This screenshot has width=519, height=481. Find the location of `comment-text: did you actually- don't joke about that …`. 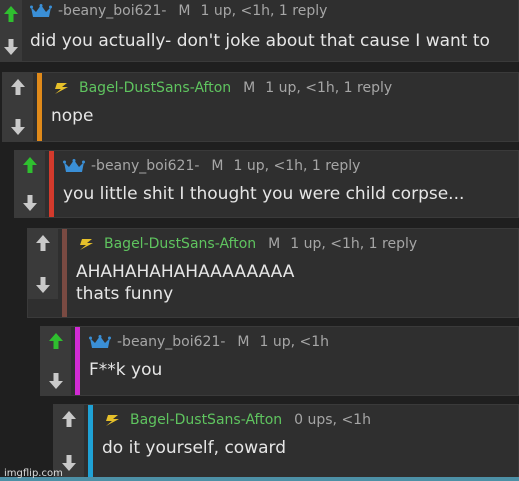

comment-text: did you actually- don't joke about that … is located at coordinates (260, 41).